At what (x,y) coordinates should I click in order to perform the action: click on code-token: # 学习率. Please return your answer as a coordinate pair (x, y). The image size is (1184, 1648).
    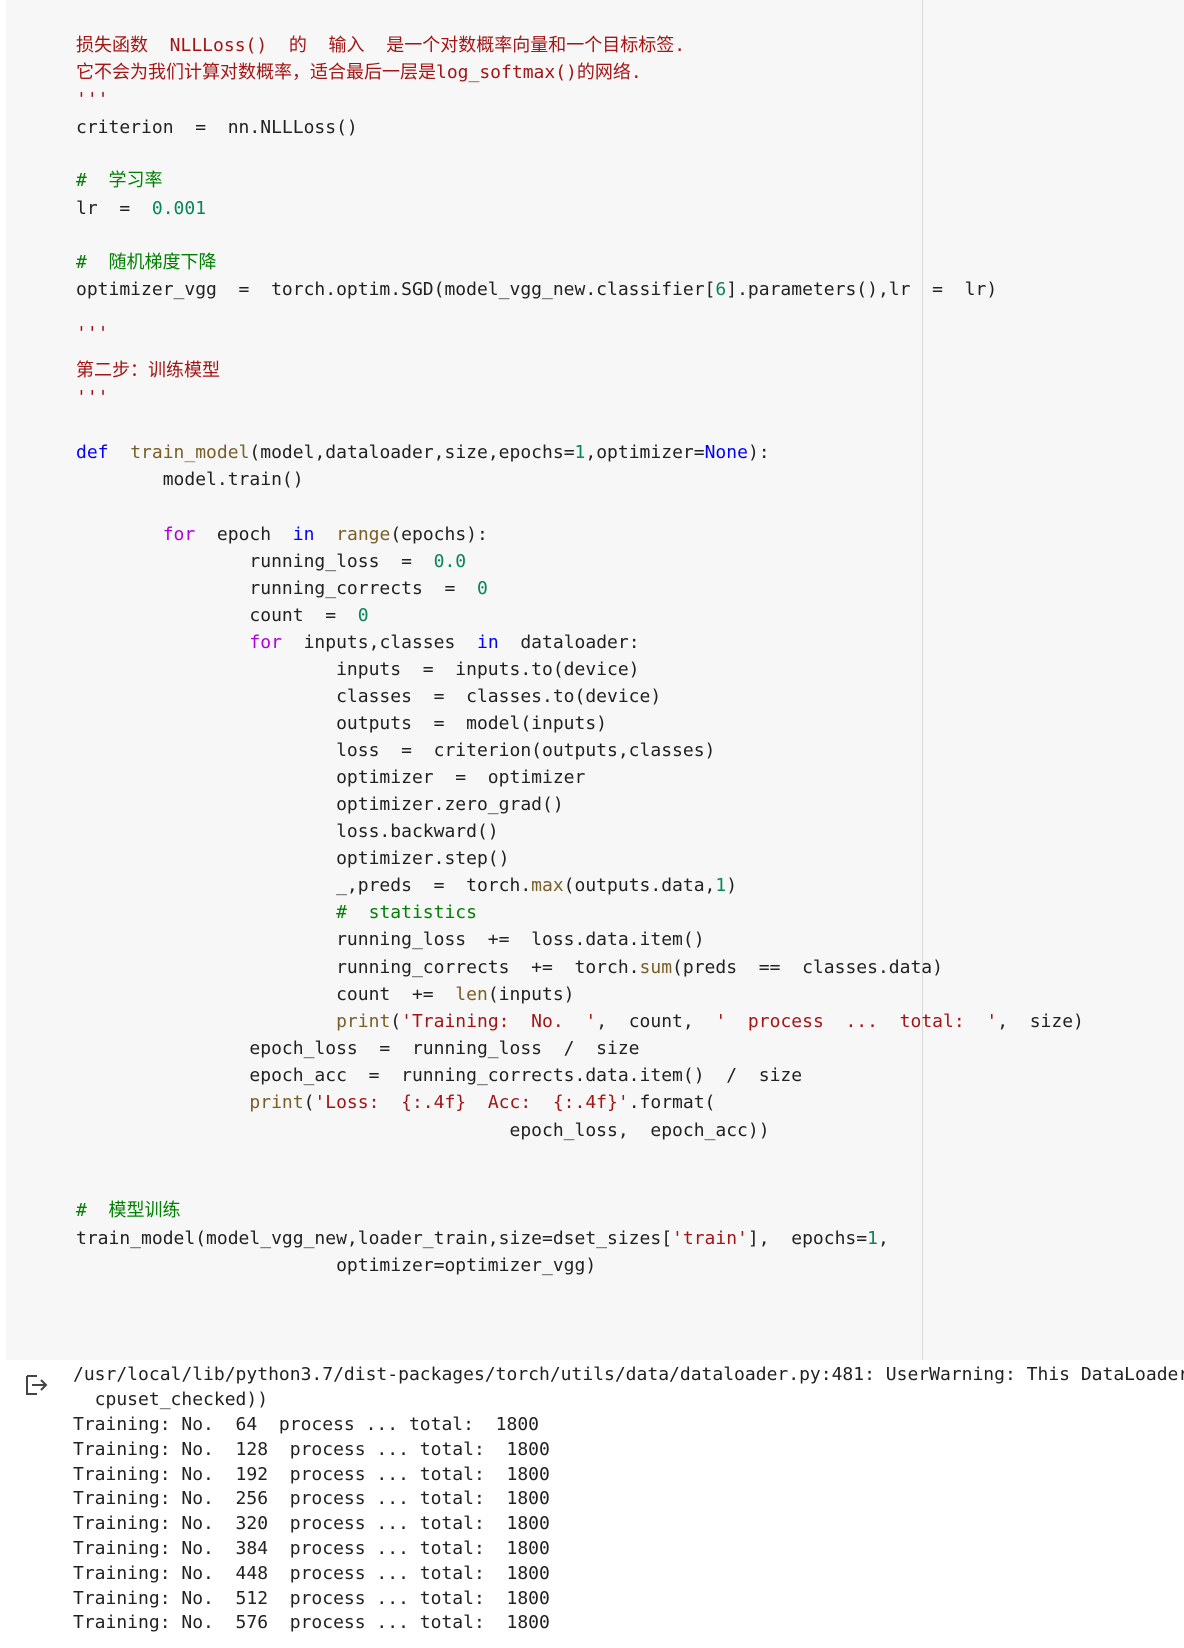
    Looking at the image, I should click on (119, 180).